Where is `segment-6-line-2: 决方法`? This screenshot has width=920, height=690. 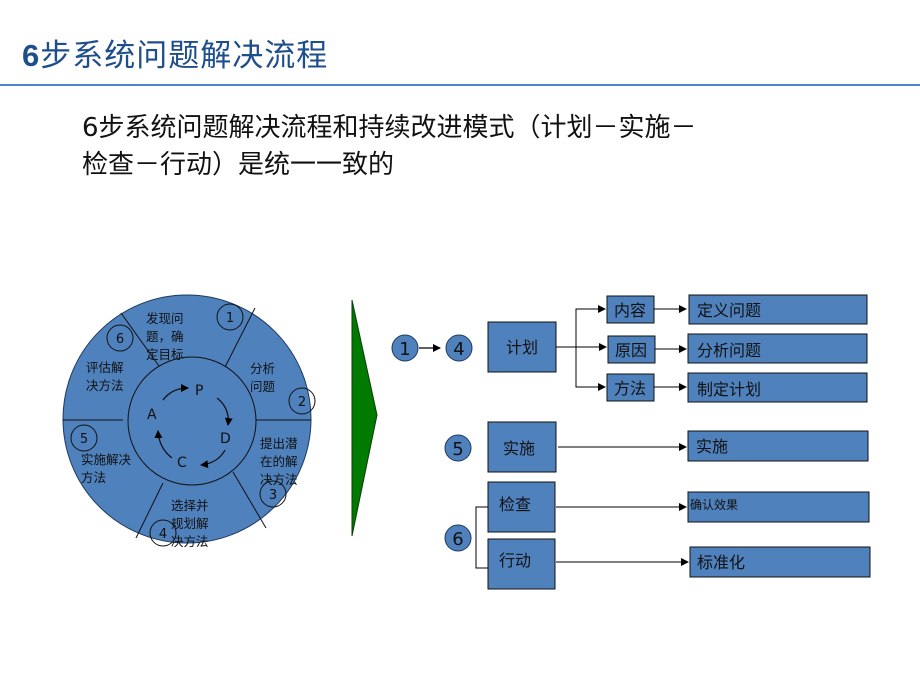
segment-6-line-2: 决方法 is located at coordinates (105, 385).